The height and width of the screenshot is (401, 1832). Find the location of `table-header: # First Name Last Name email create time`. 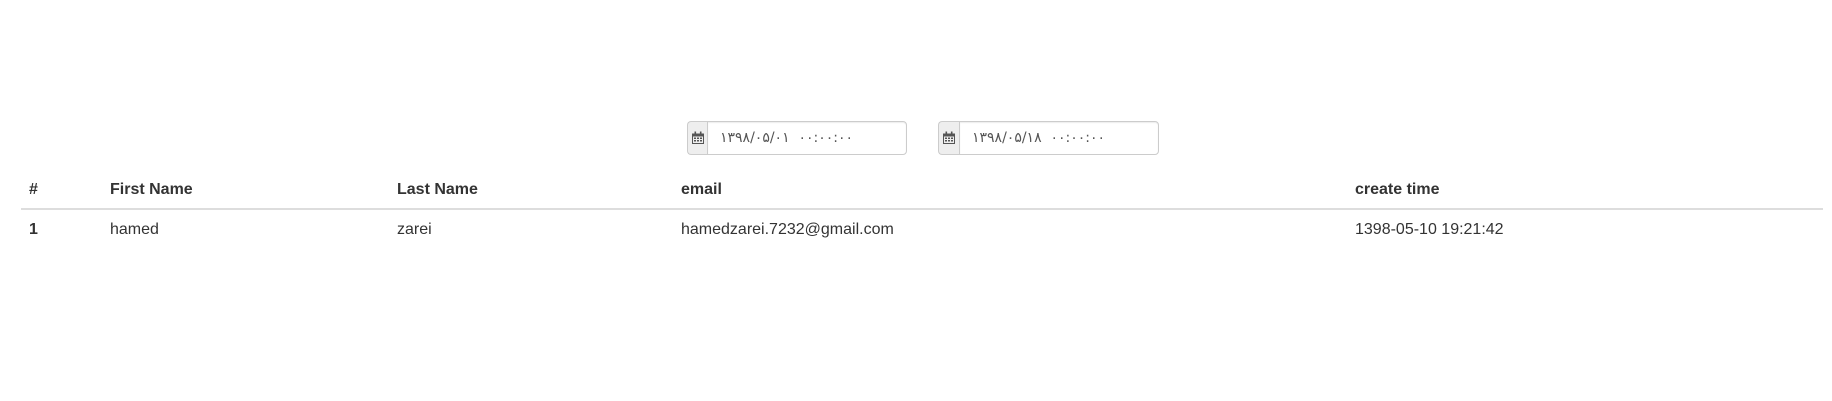

table-header: # First Name Last Name email create time is located at coordinates (922, 191).